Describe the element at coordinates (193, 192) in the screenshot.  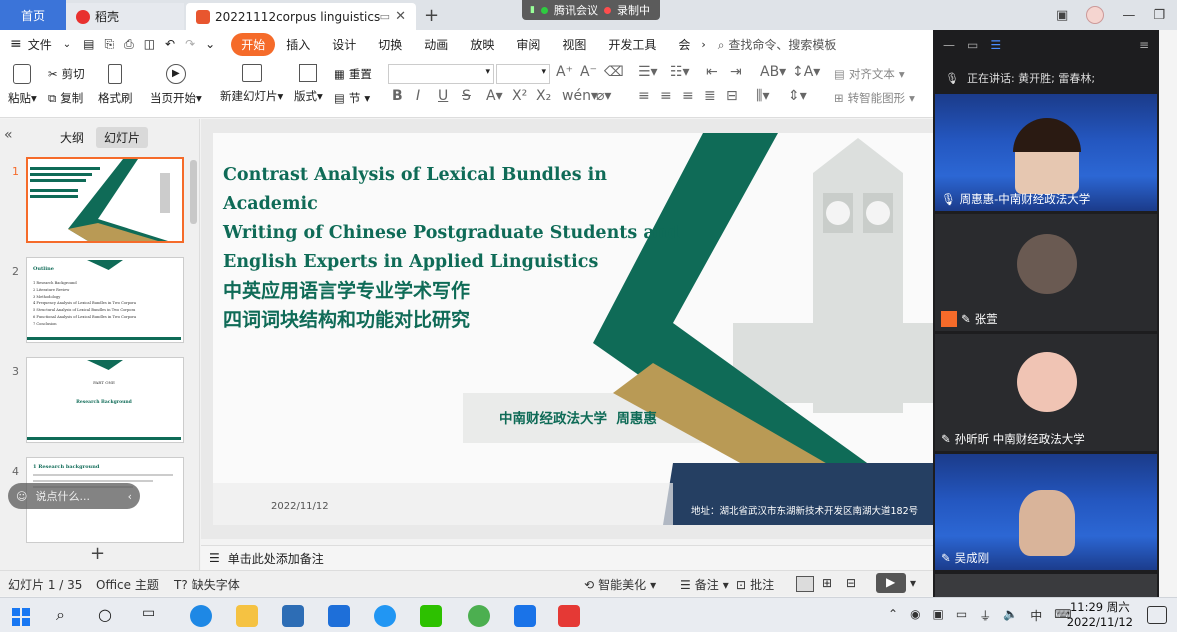
I see `thumbnail-scrollbar` at that location.